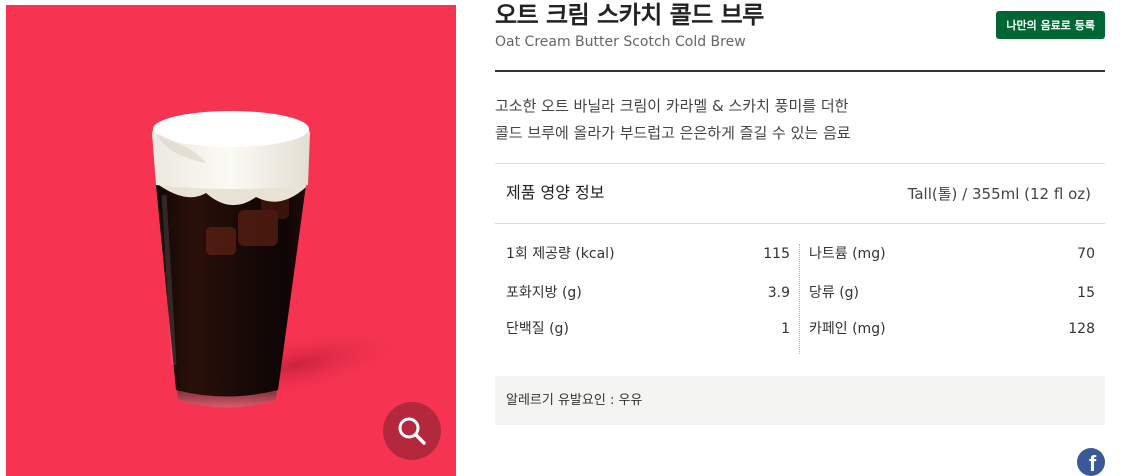 The height and width of the screenshot is (476, 1121). I want to click on nutrition-value: 1, so click(785, 329).